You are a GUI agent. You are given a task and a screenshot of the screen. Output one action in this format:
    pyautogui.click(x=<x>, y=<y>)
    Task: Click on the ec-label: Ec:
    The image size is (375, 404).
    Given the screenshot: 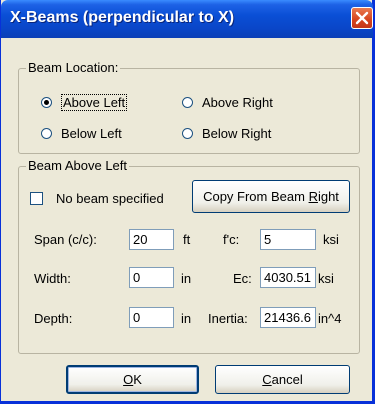 What is the action you would take?
    pyautogui.click(x=242, y=278)
    